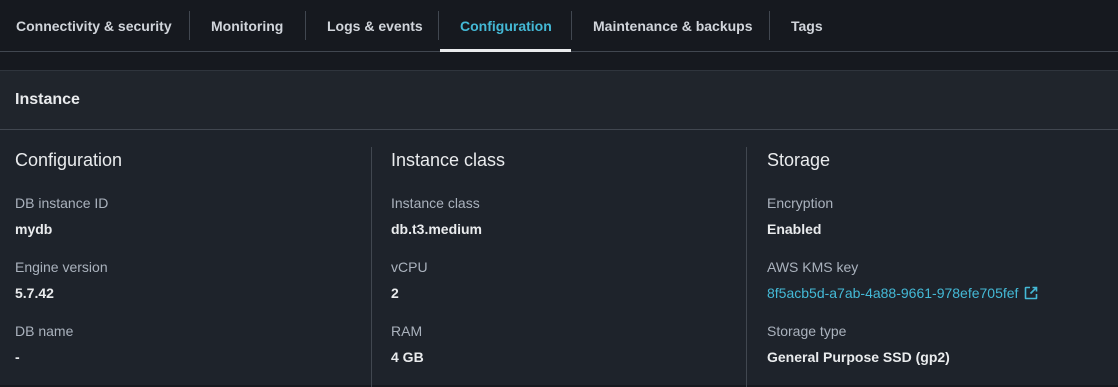  I want to click on field-label-vcpu: vCPU, so click(409, 267).